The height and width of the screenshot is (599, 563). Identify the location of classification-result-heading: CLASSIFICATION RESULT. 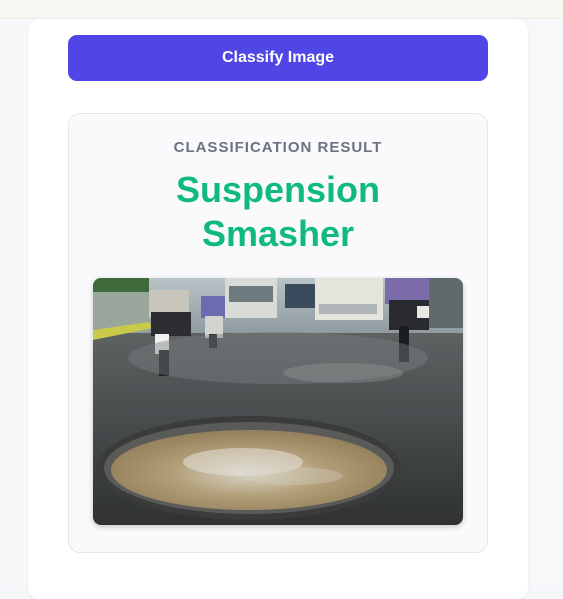
(278, 147).